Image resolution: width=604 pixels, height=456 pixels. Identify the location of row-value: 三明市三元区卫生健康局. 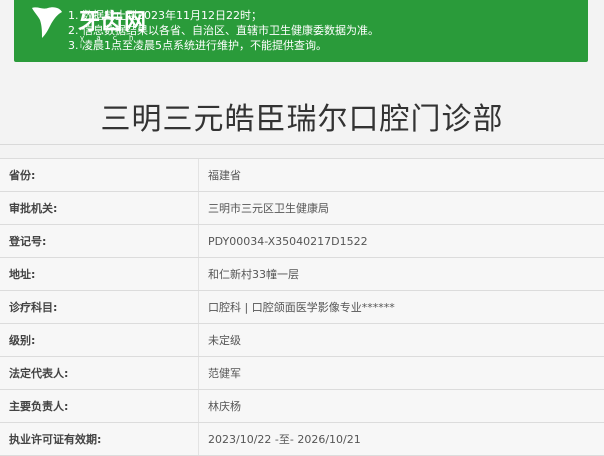
(268, 208).